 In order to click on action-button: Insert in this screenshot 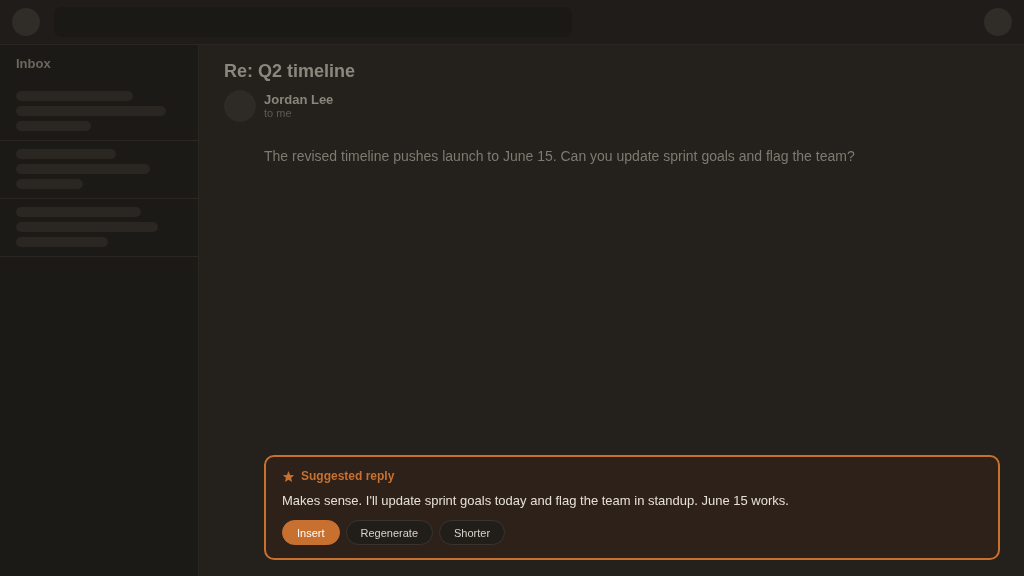, I will do `click(311, 532)`.